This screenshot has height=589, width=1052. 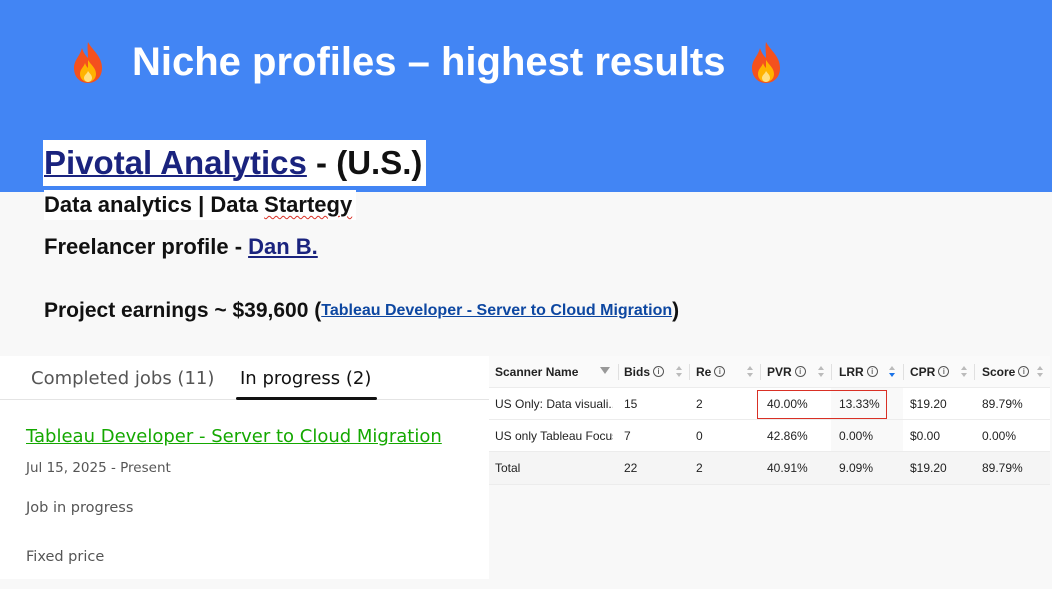 I want to click on cell-bids: 15, so click(x=631, y=403).